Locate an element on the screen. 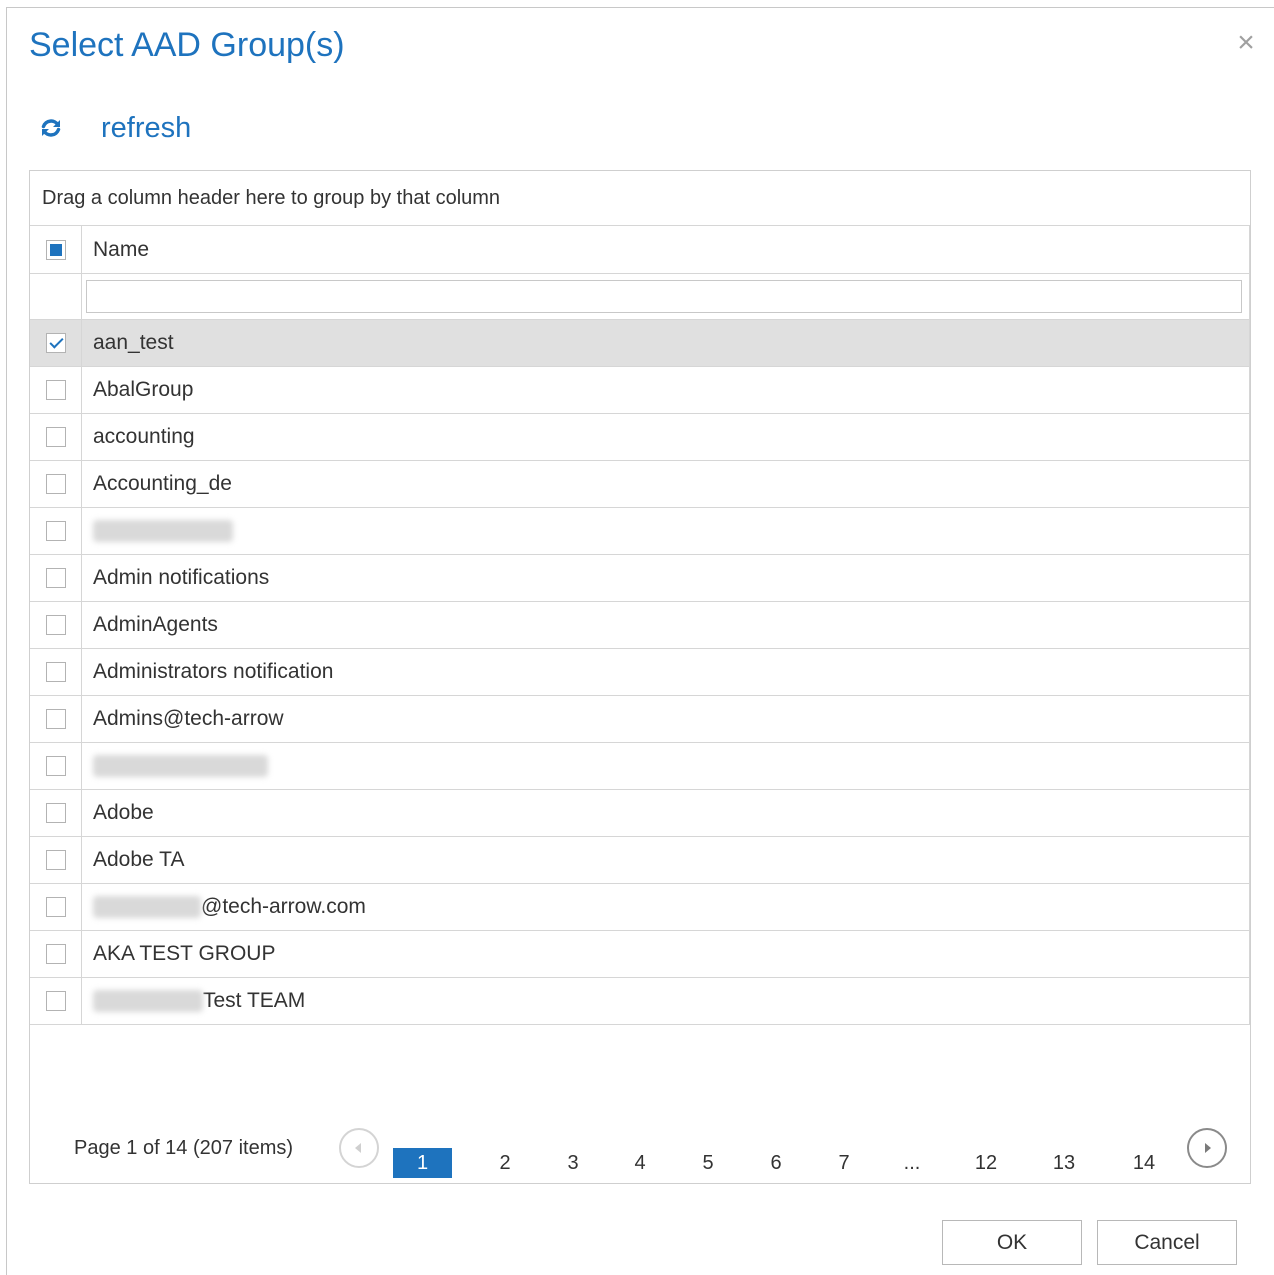 Image resolution: width=1274 pixels, height=1275 pixels. table-row: Test TEAM is located at coordinates (639, 1001).